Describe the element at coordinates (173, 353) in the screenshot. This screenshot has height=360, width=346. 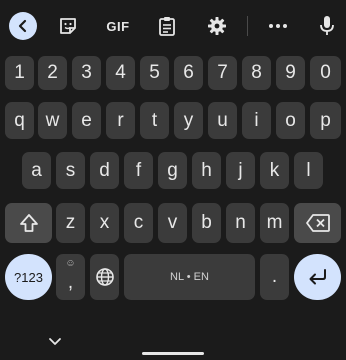
I see `home-gesture-pill` at that location.